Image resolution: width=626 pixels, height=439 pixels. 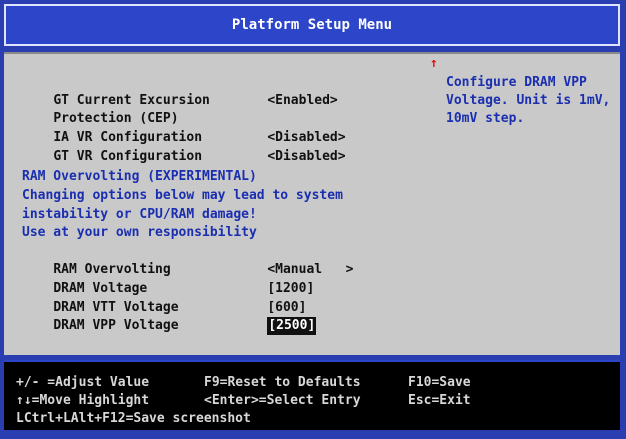 I want to click on help-line: 10mV step., so click(x=485, y=118).